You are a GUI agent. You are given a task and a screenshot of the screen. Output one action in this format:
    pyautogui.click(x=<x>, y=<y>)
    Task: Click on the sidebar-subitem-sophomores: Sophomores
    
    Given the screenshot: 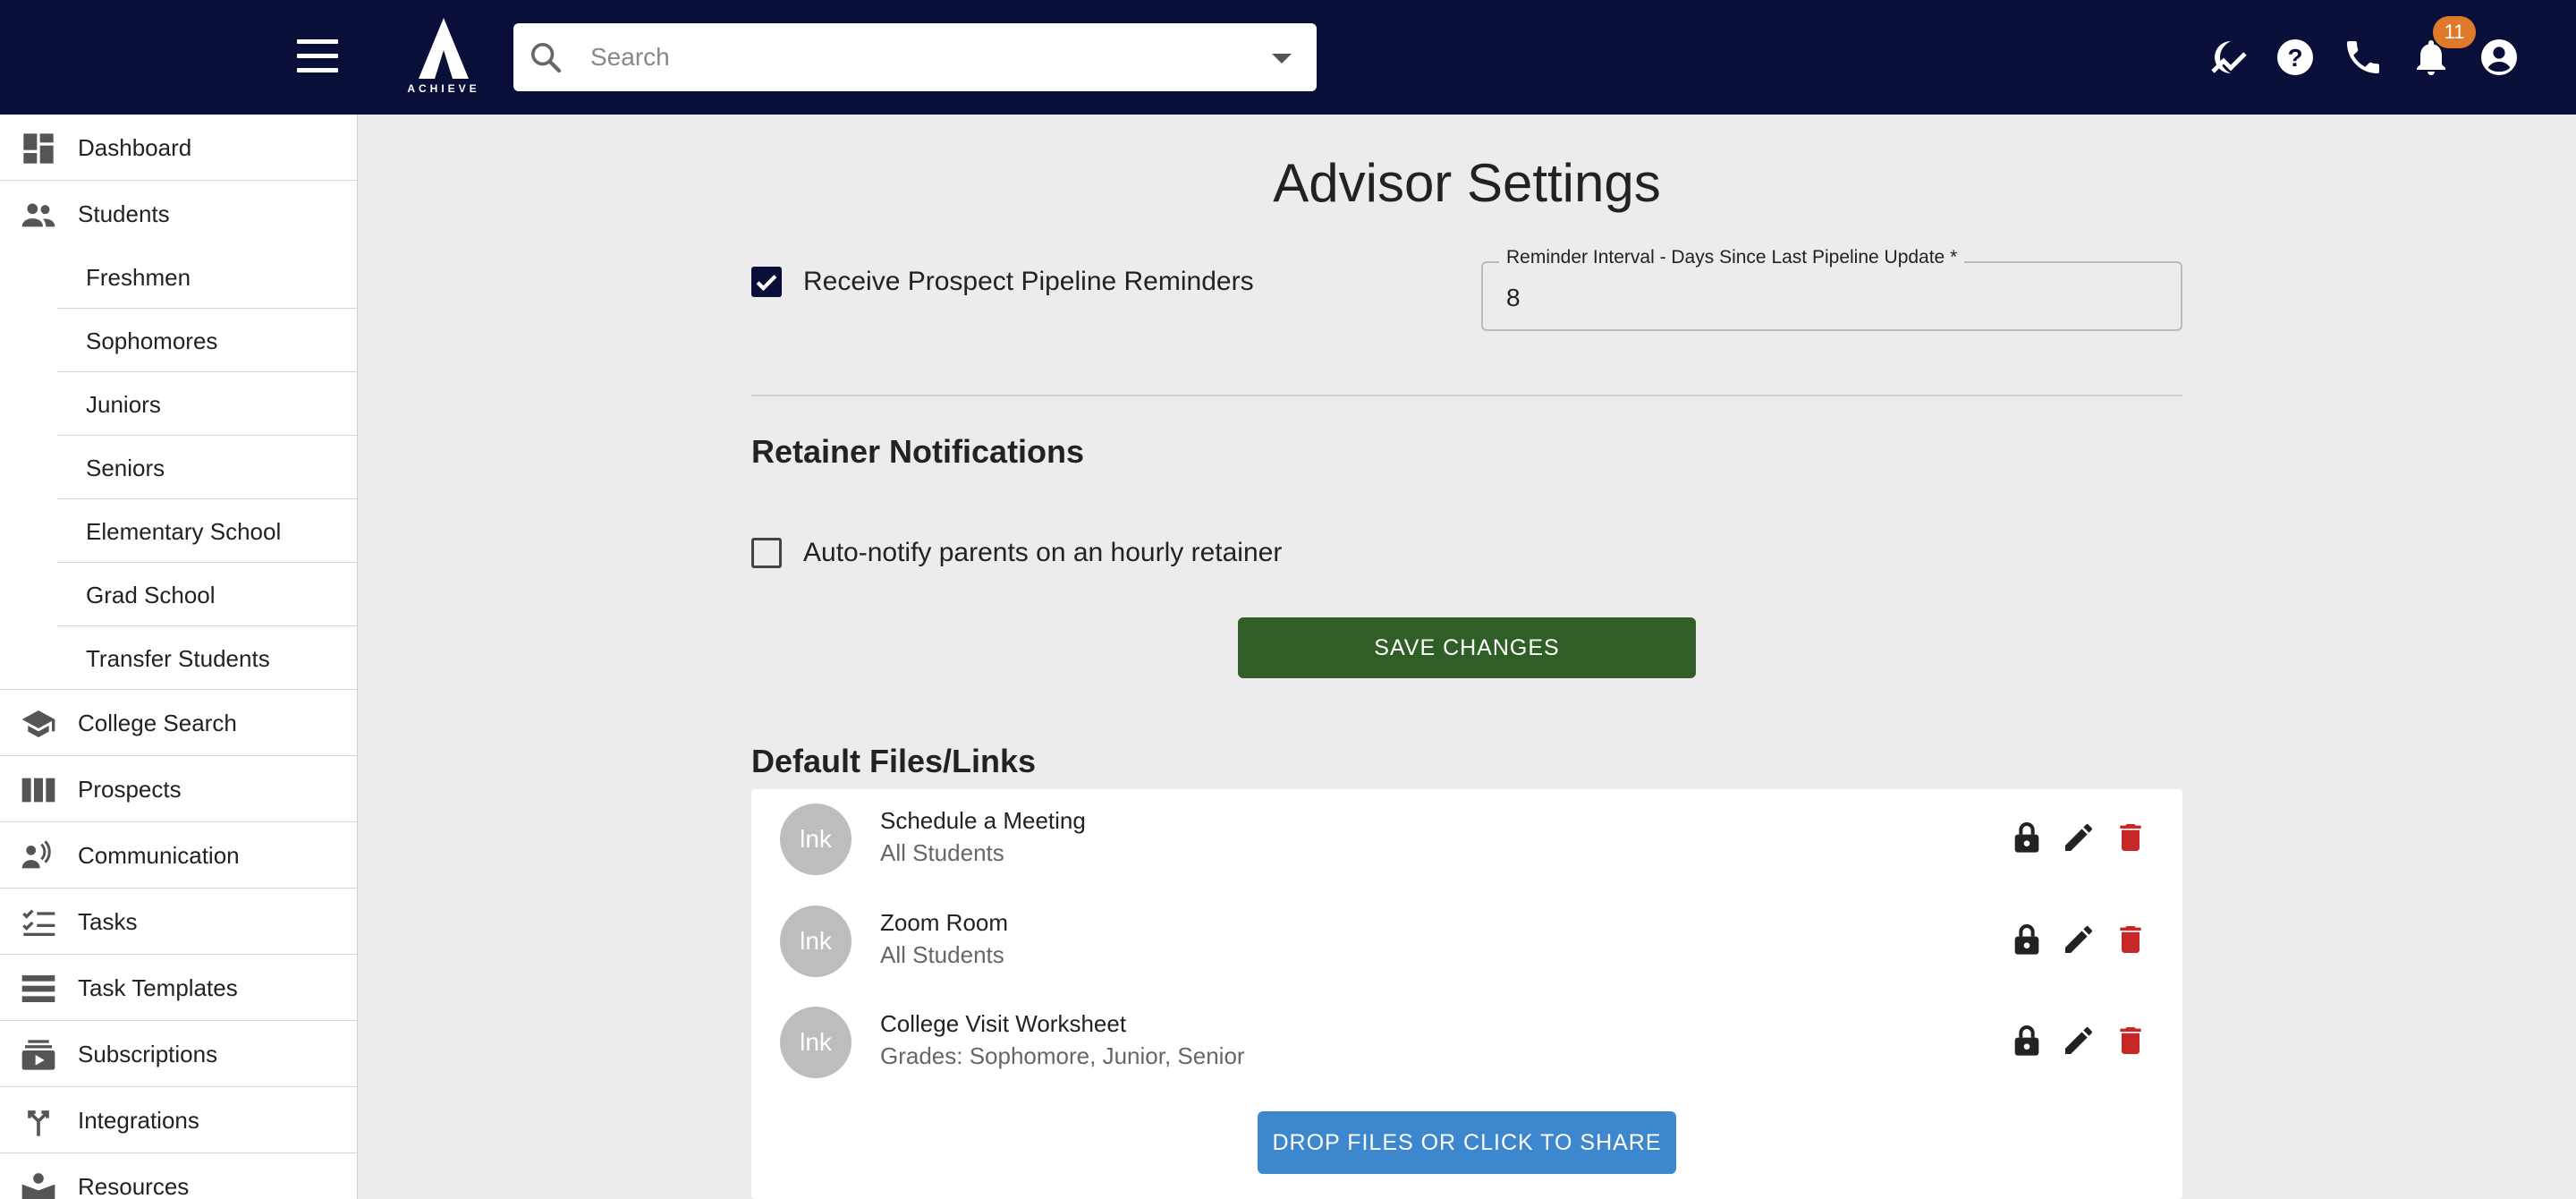 What is the action you would take?
    pyautogui.click(x=207, y=340)
    